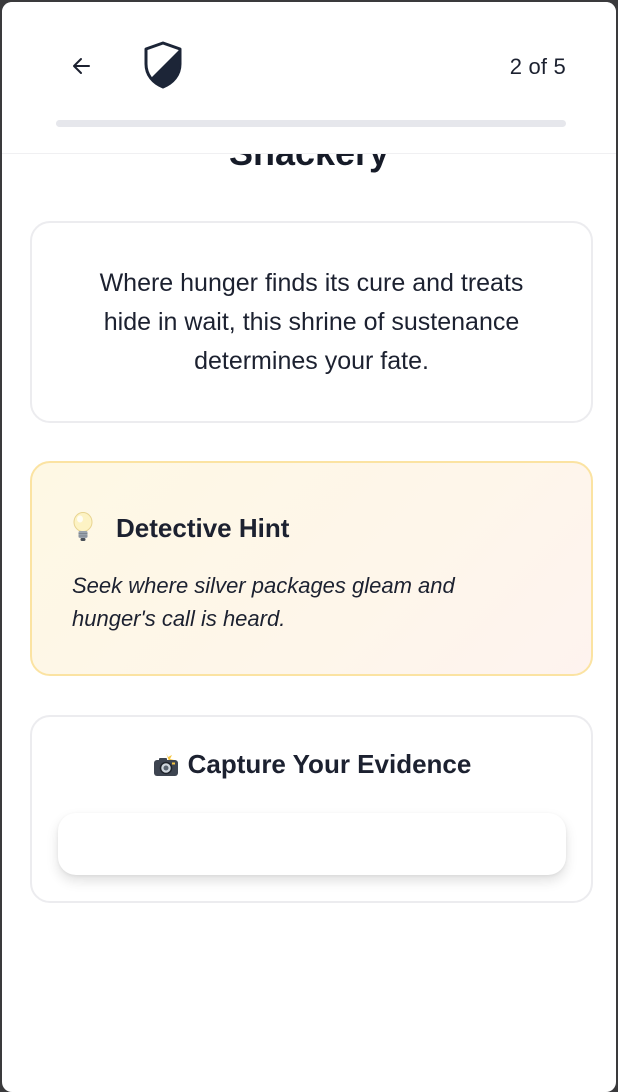 This screenshot has height=1092, width=618. I want to click on evidence-header: Capture Your Evidence, so click(311, 764).